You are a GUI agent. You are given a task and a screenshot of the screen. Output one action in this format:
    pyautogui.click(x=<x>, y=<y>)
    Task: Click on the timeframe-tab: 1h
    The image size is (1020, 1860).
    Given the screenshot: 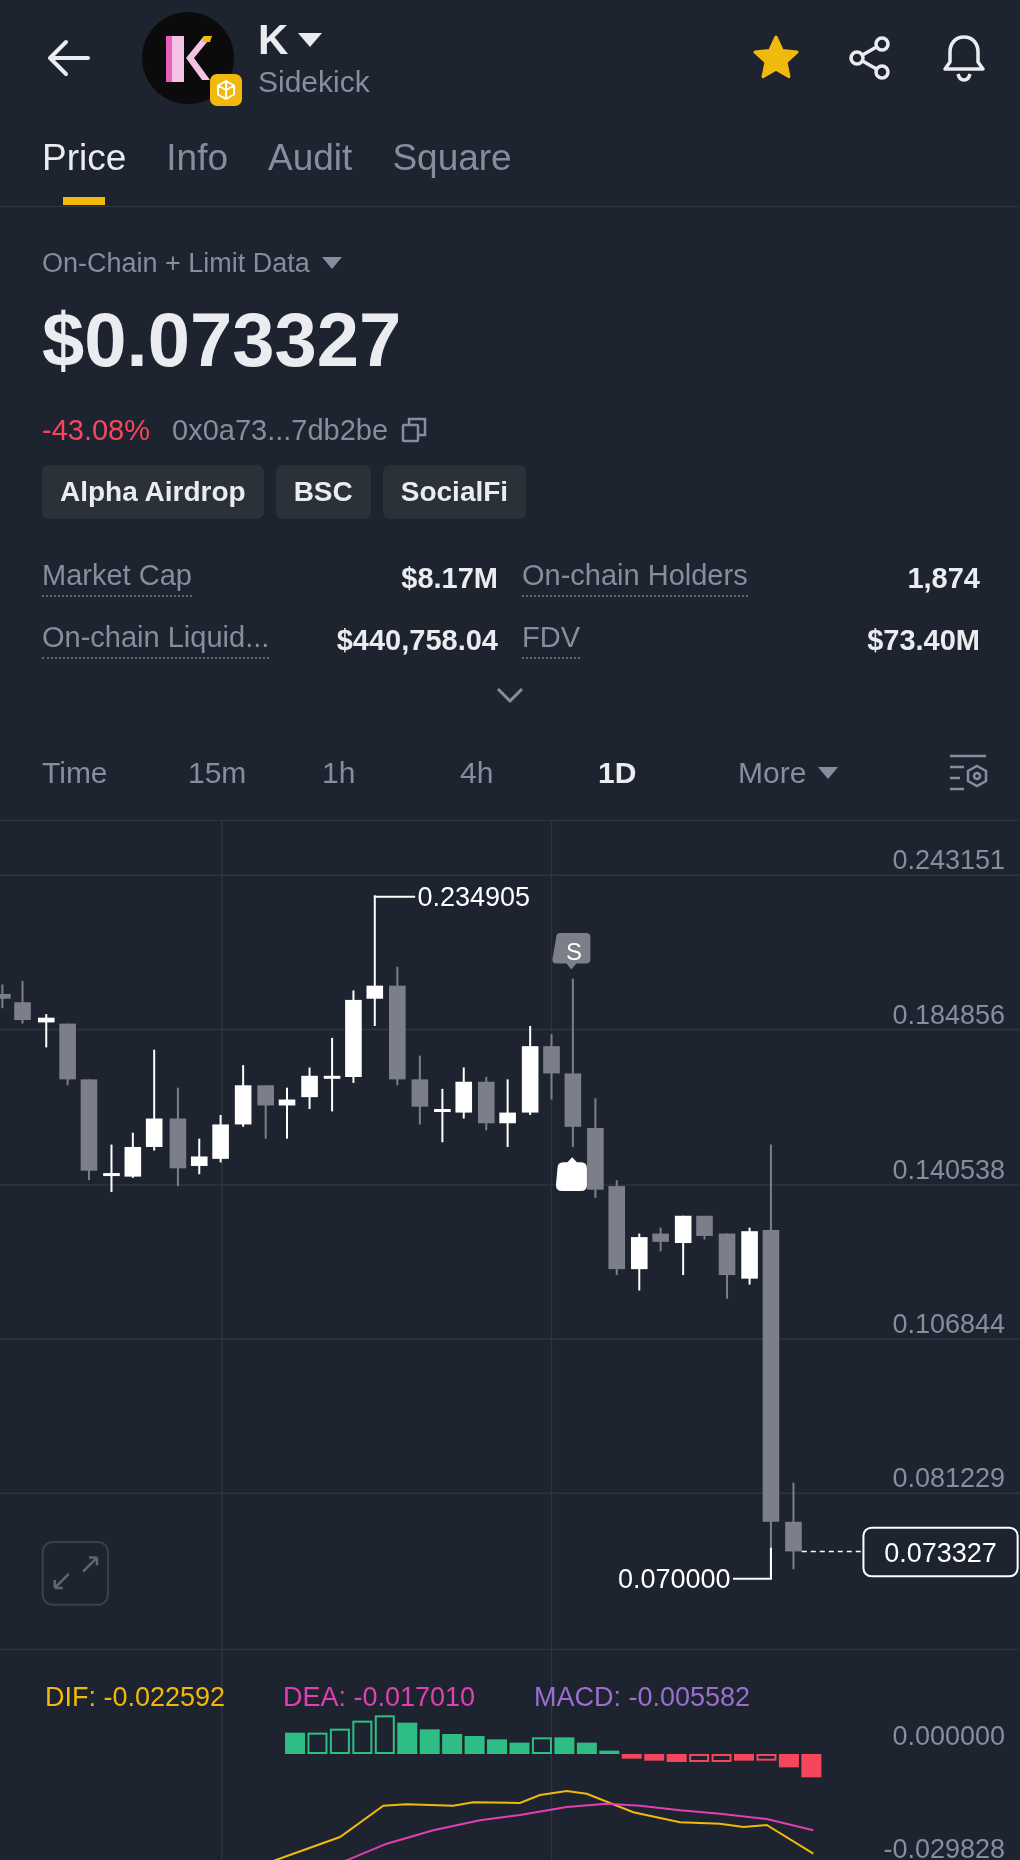 What is the action you would take?
    pyautogui.click(x=391, y=773)
    